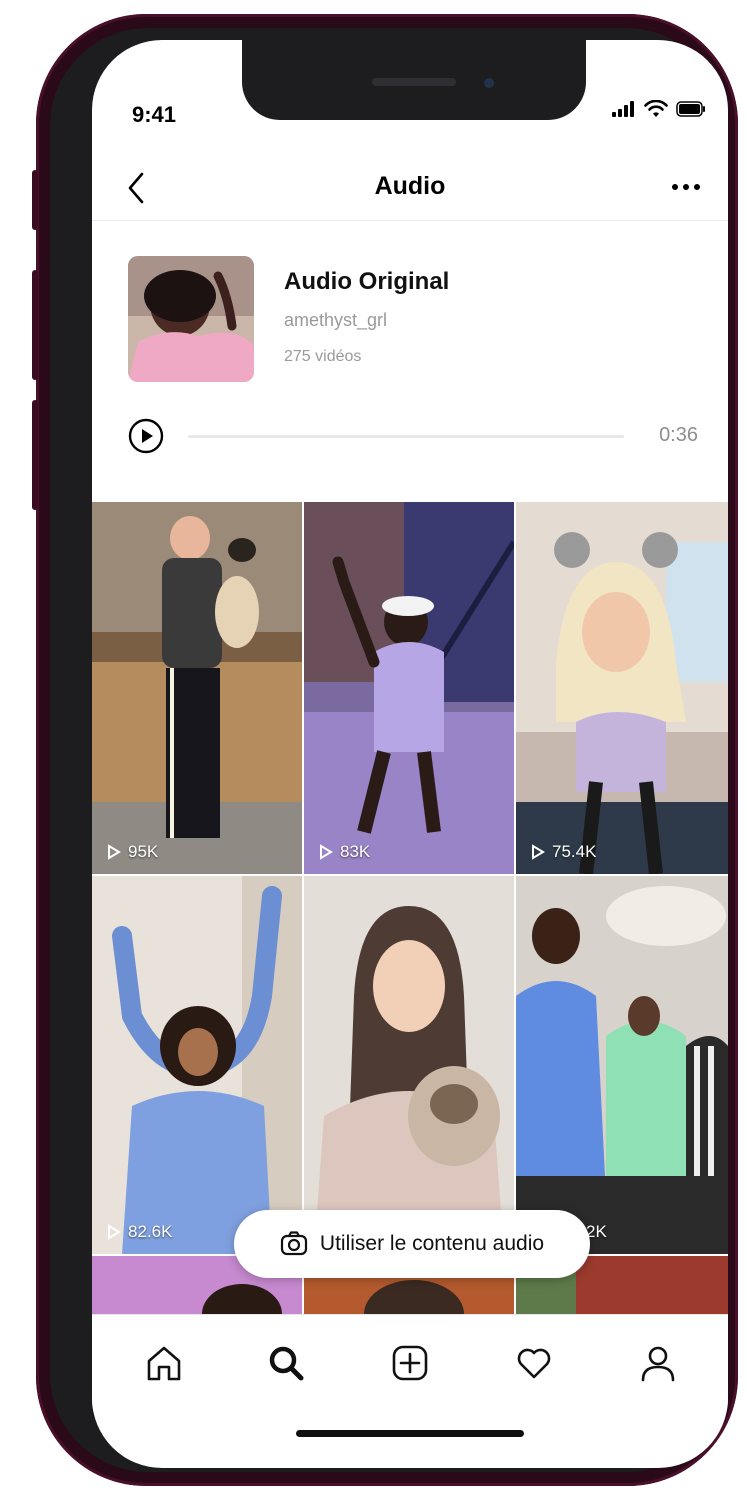  What do you see at coordinates (355, 851) in the screenshot?
I see `view-count-label: 83K` at bounding box center [355, 851].